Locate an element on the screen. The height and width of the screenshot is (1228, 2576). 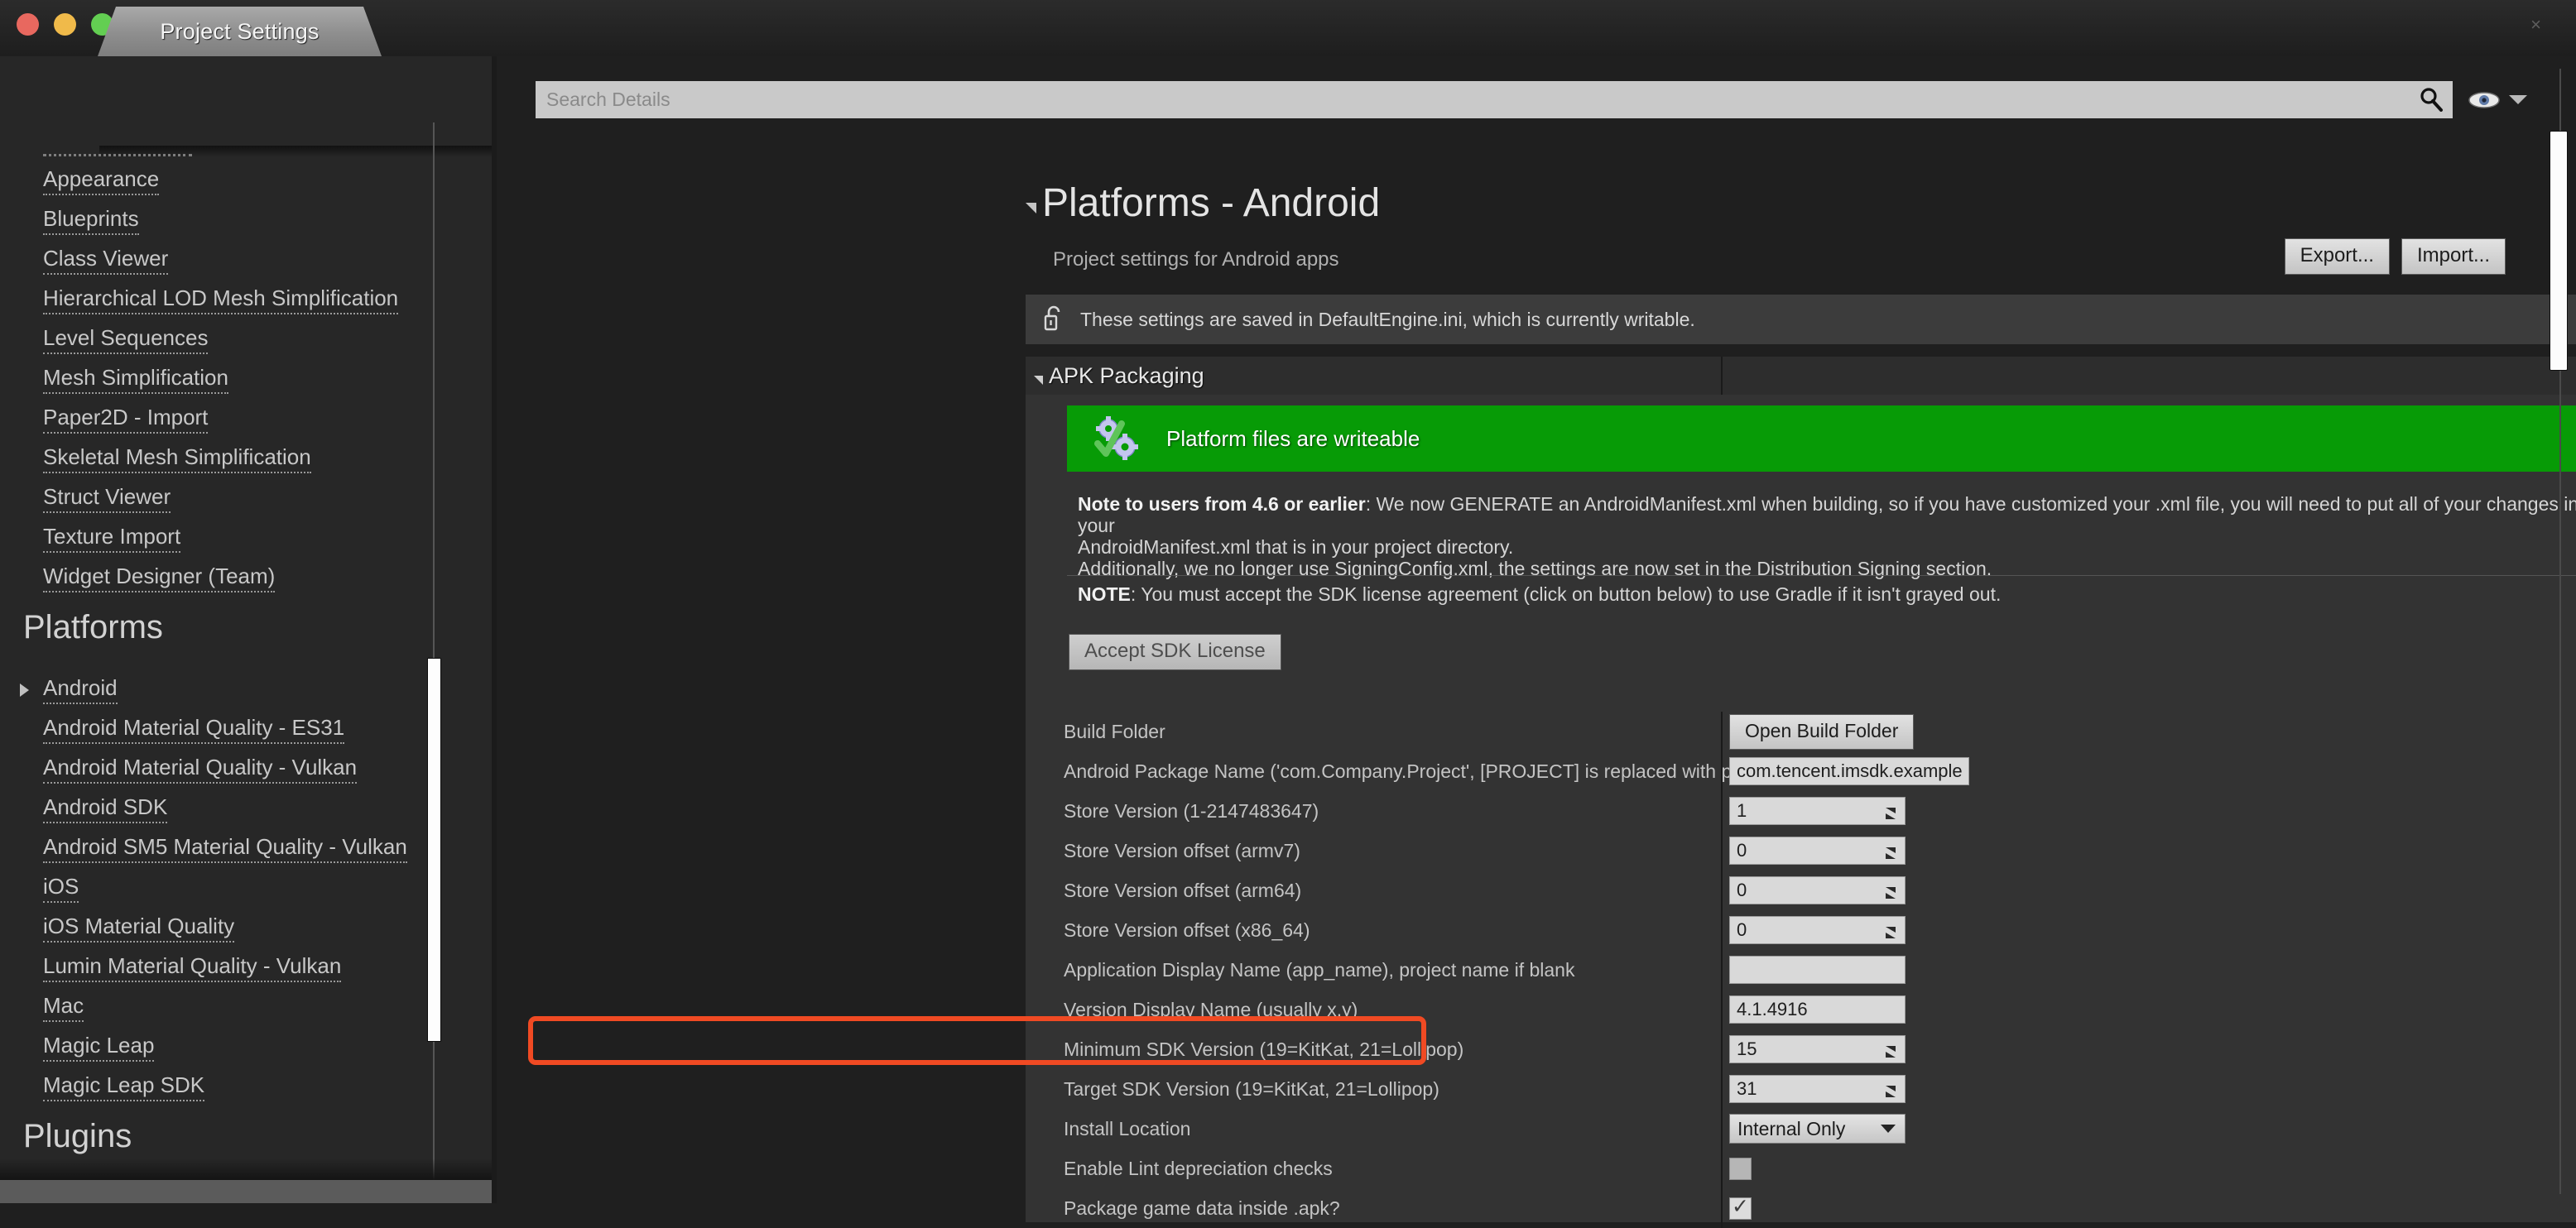
section-column-divider is located at coordinates (1722, 376).